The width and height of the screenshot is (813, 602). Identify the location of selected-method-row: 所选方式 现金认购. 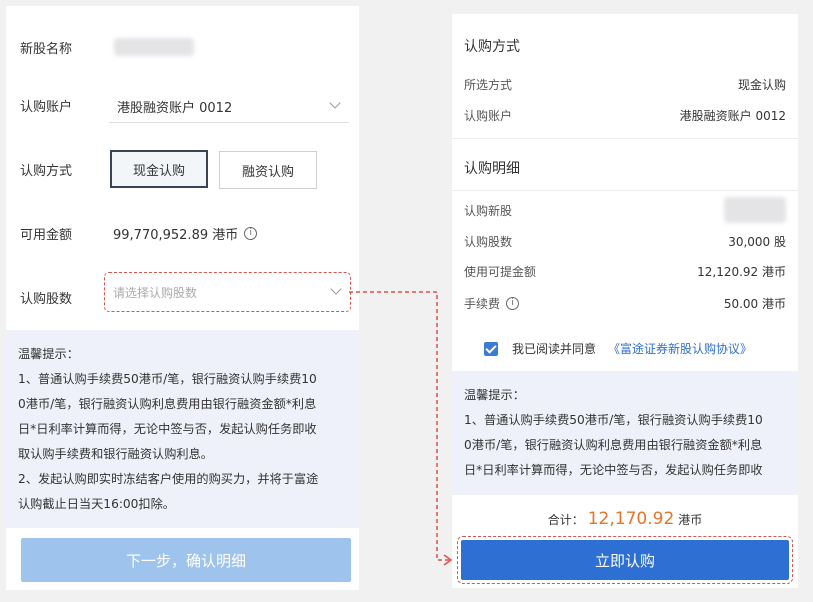
(625, 84).